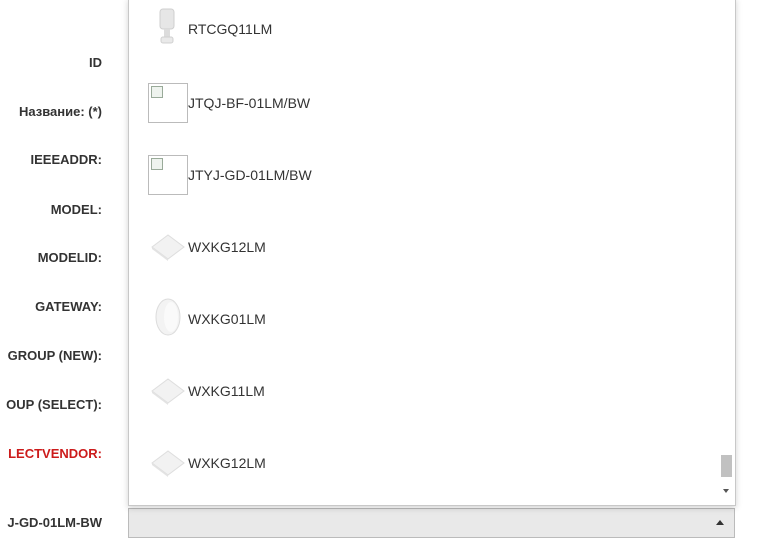 The width and height of the screenshot is (777, 538). Describe the element at coordinates (424, 103) in the screenshot. I see `list-item: JTQJ-BF-01LM/BW` at that location.